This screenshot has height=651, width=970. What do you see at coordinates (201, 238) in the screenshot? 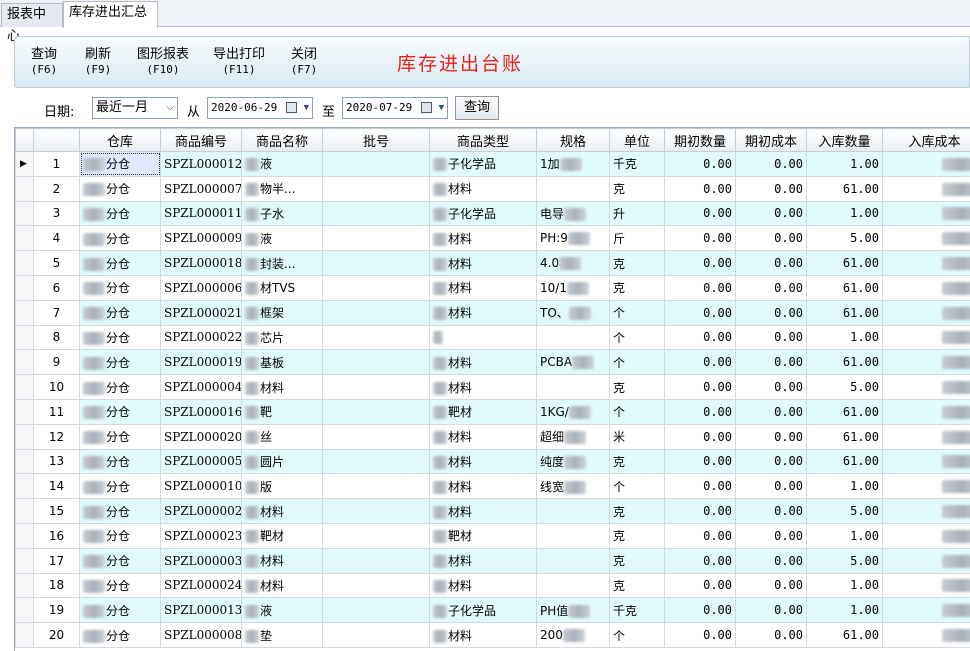
I see `cell-code: SPZL000009` at bounding box center [201, 238].